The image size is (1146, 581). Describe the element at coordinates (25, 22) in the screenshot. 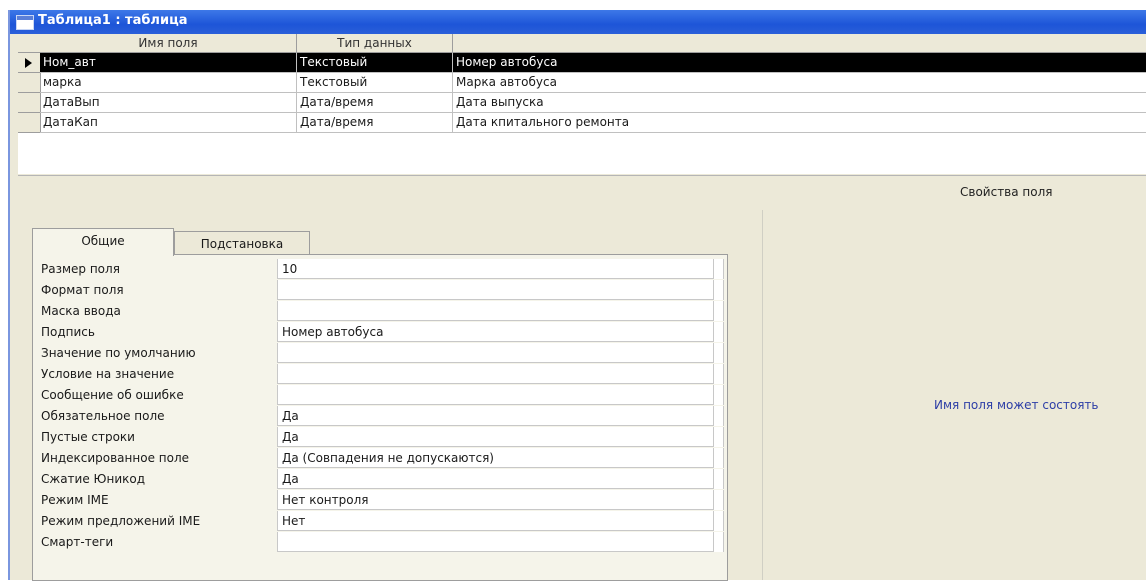

I see `table-icon` at that location.